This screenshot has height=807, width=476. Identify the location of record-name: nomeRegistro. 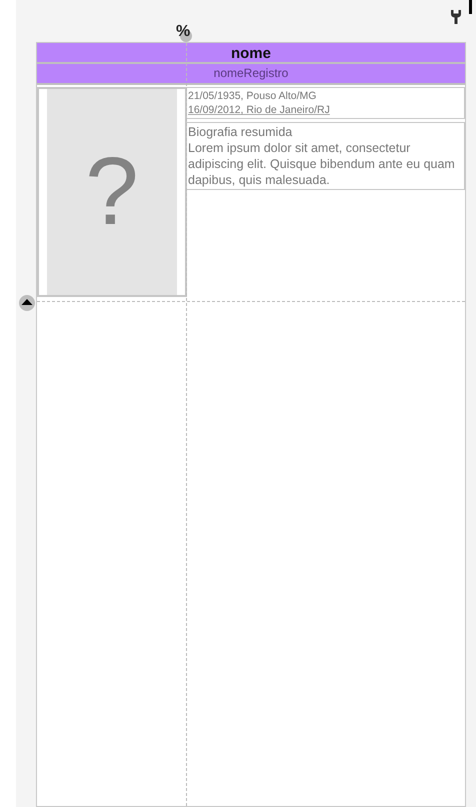
(251, 73).